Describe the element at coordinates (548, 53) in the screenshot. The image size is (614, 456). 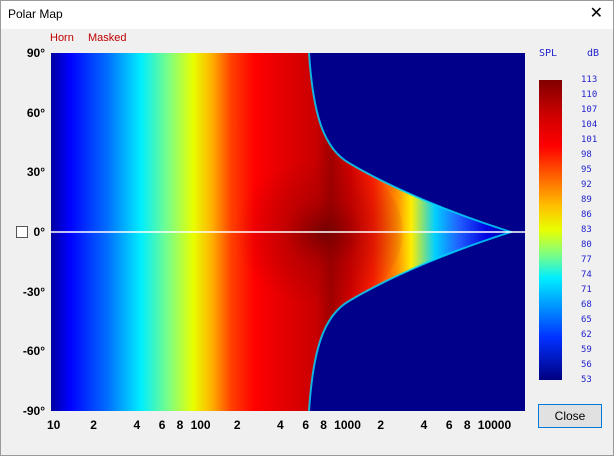
I see `colorbar-title-spl: SPL` at that location.